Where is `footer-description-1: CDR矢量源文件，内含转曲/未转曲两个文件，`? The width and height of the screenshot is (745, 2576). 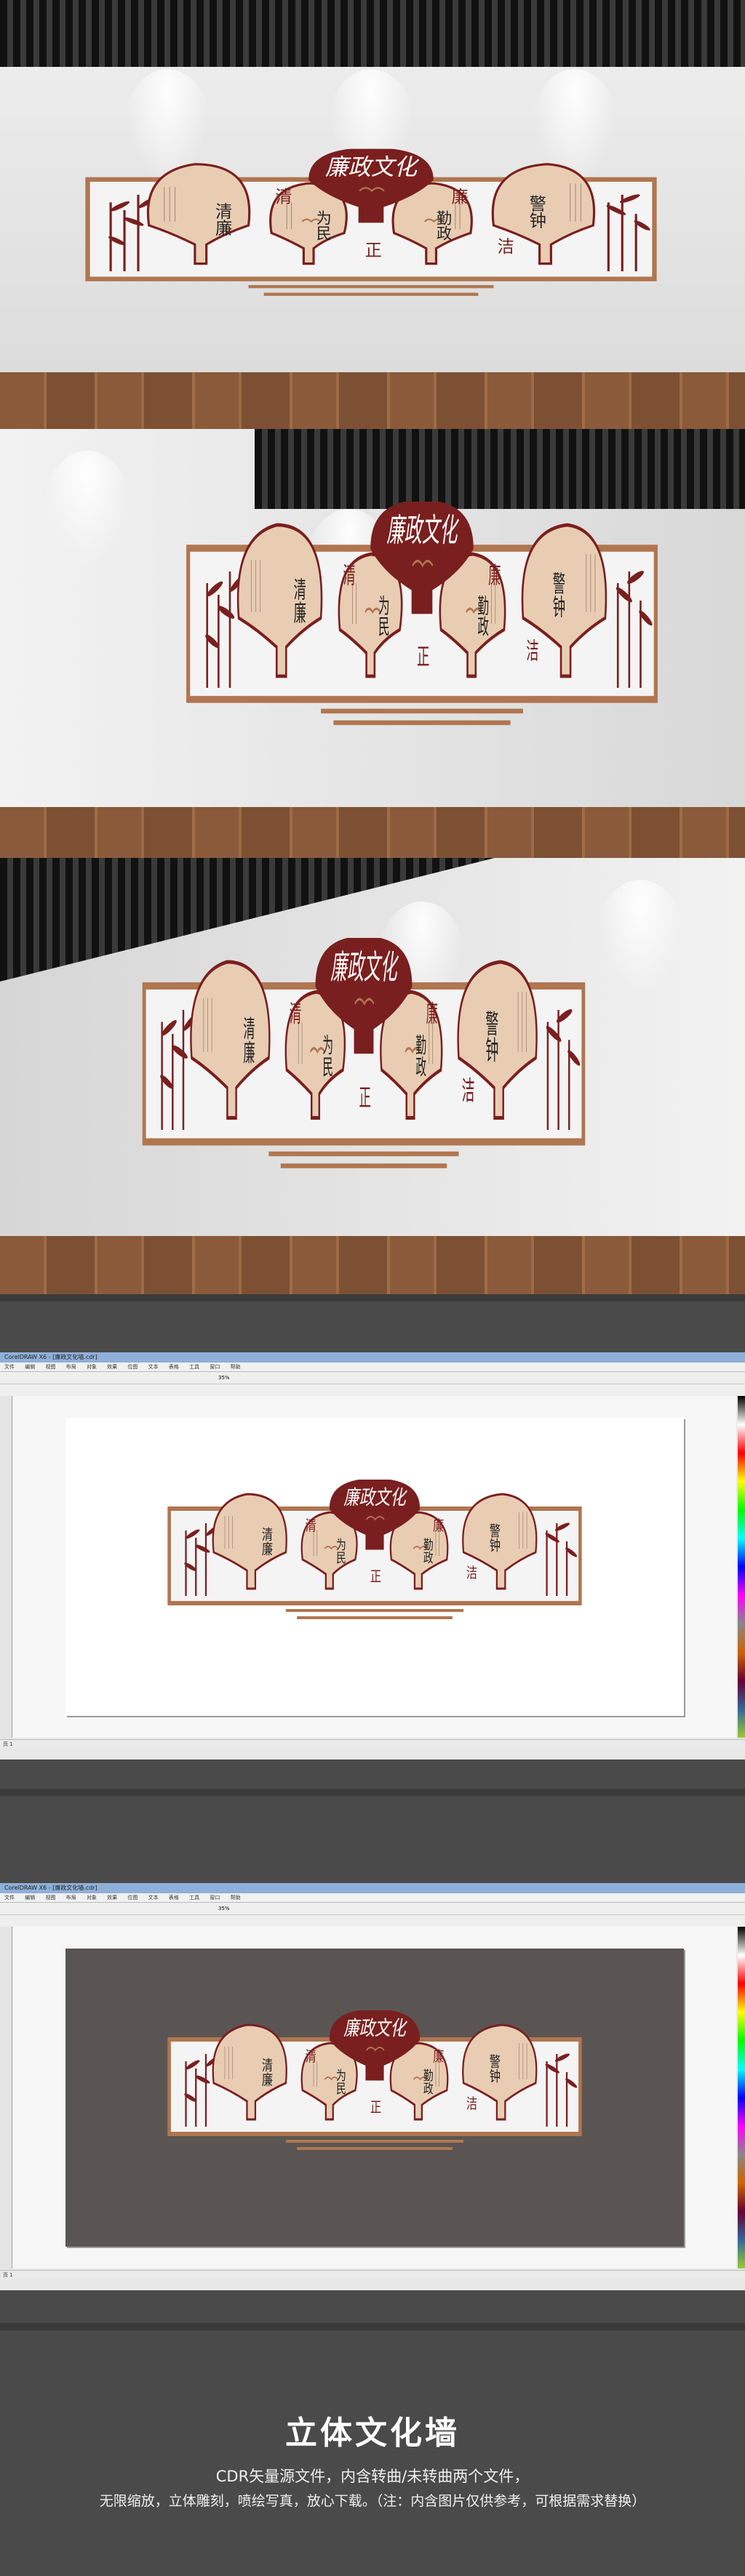
footer-description-1: CDR矢量源文件，内含转曲/未转曲两个文件， is located at coordinates (372, 2476).